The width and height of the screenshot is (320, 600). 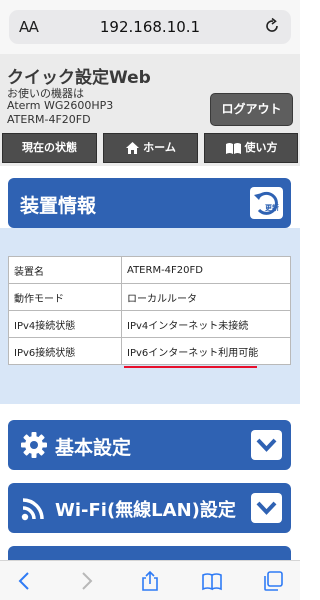 I want to click on device-info-header: 装置情報 更新, so click(x=149, y=203).